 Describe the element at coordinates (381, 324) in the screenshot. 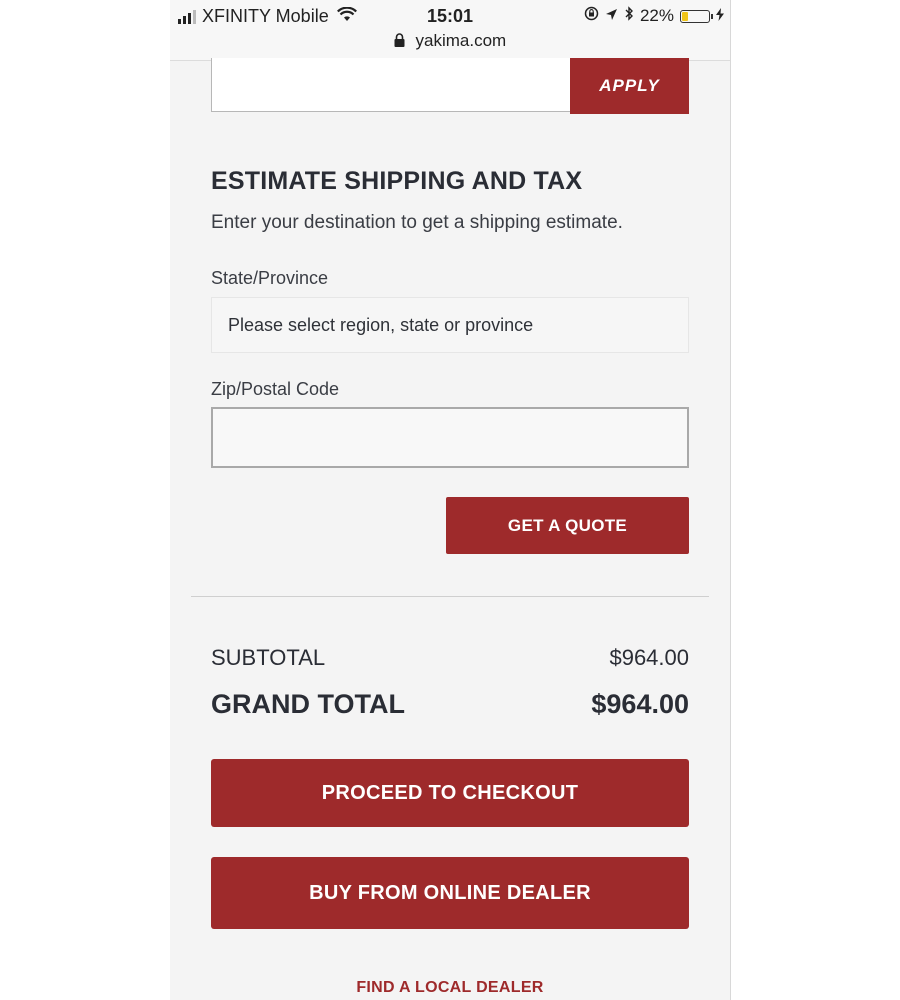

I see `state-province-placeholder: Please select region, state or province` at that location.